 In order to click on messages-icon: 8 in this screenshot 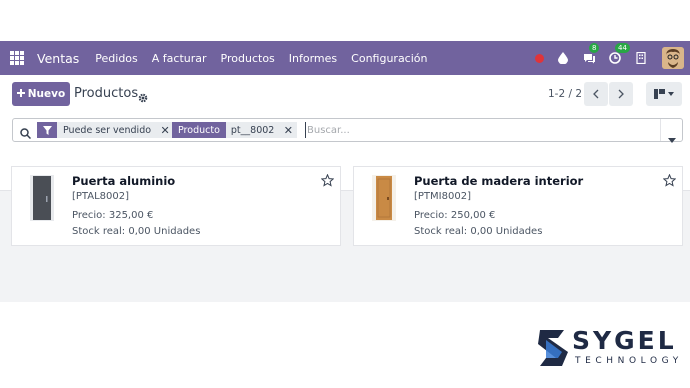, I will do `click(591, 54)`.